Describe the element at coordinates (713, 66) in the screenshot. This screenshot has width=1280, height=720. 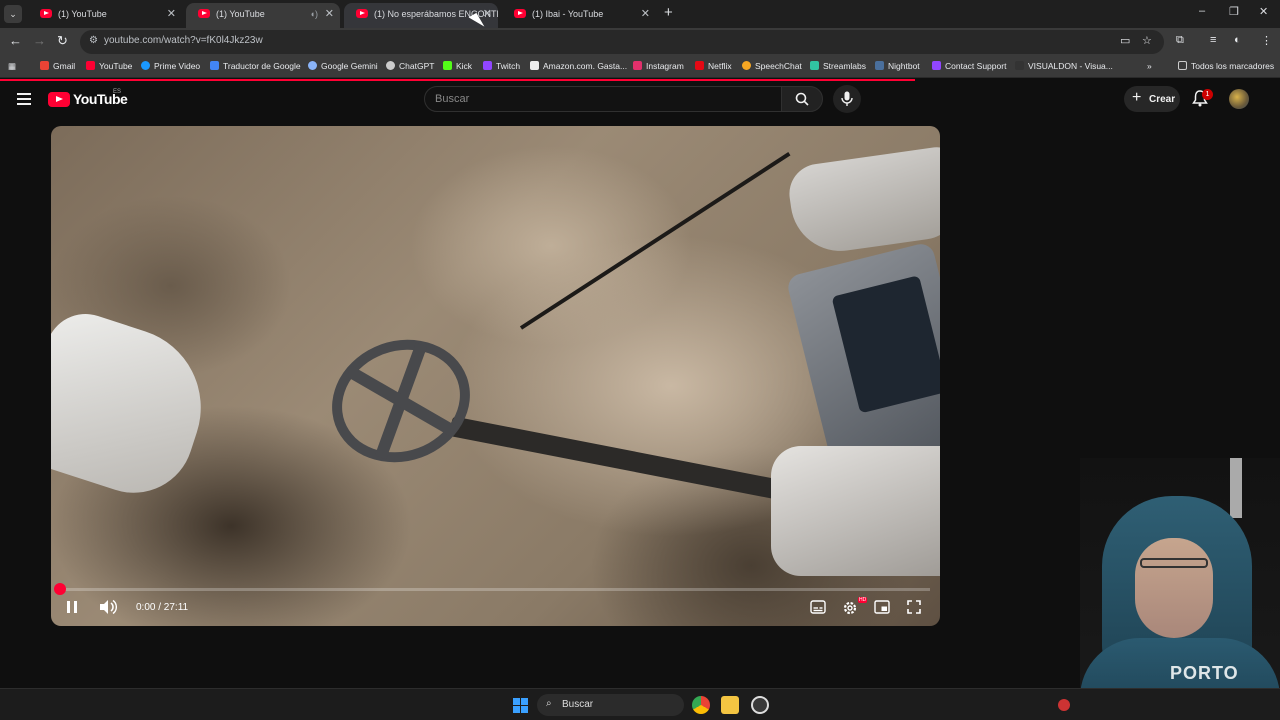
I see `bookmark-netflix: Netflix` at that location.